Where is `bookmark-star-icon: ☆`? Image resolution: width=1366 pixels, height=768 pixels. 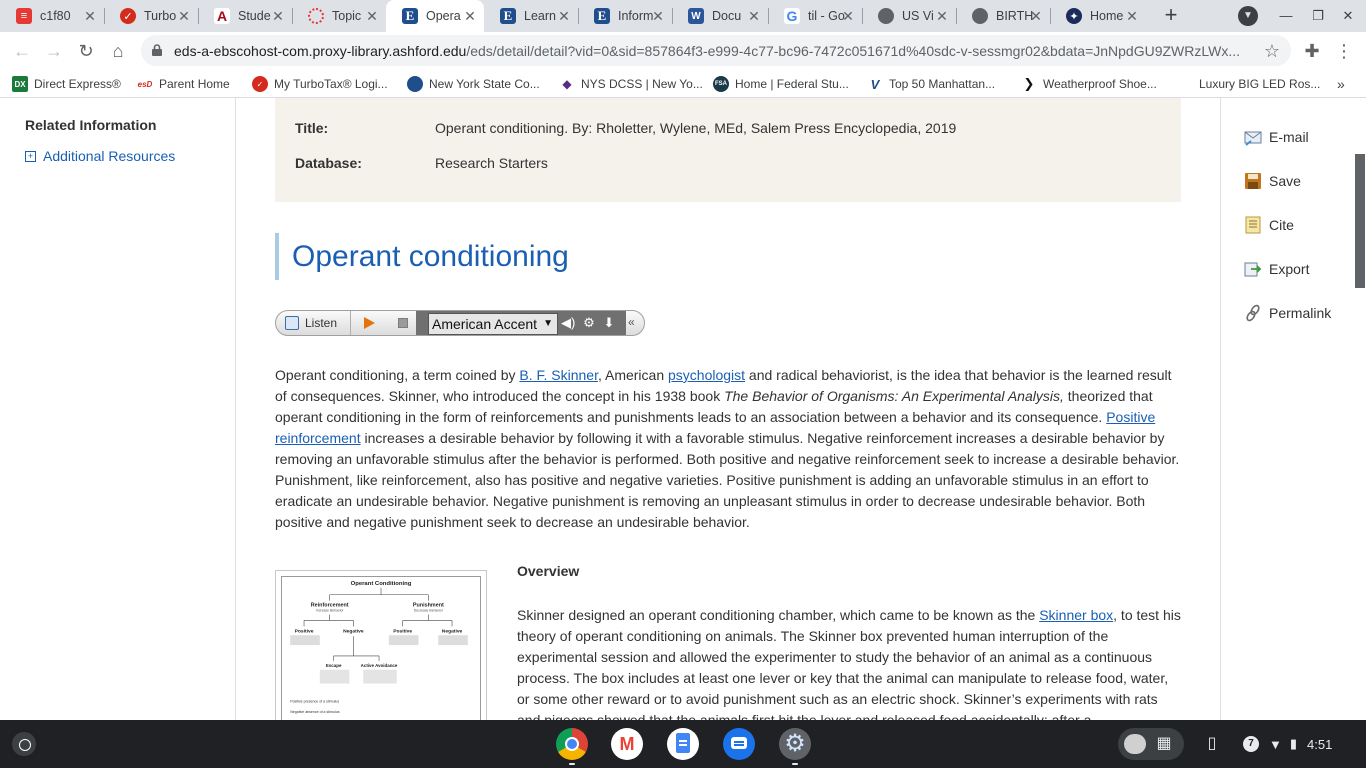
bookmark-star-icon: ☆ is located at coordinates (1272, 51).